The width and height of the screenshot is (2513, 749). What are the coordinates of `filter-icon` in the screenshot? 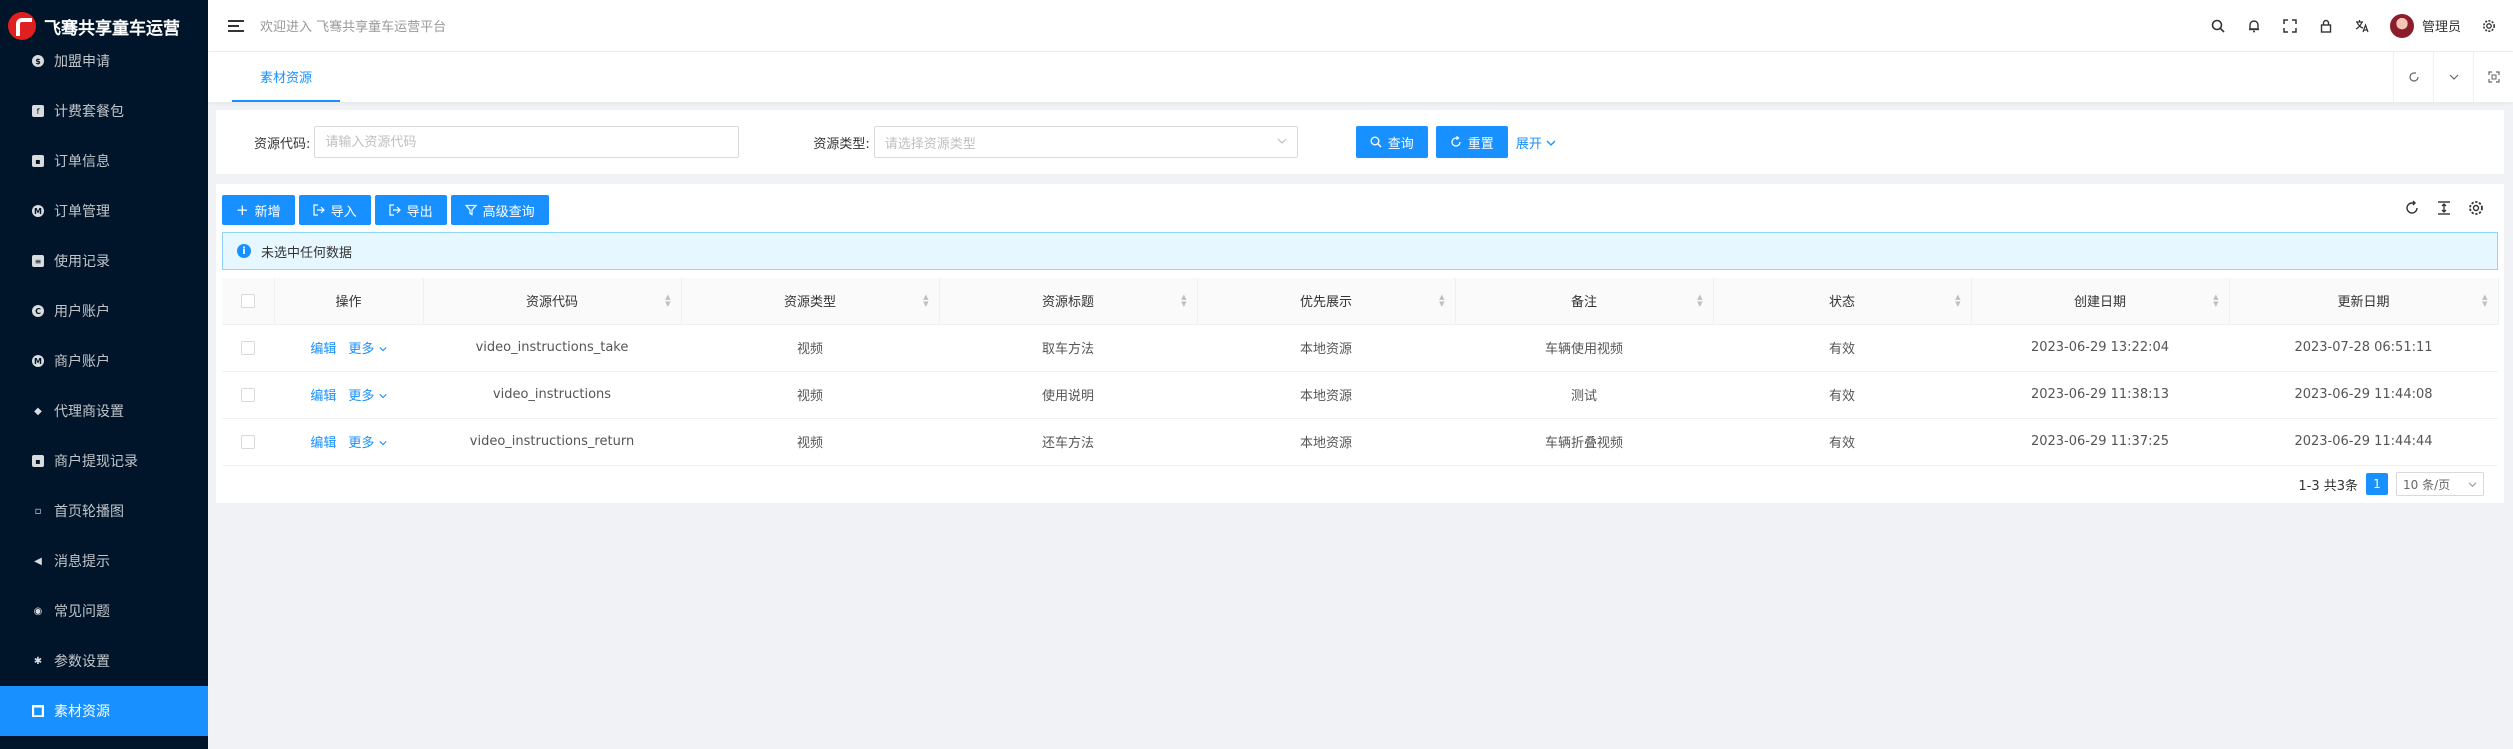 It's located at (470, 210).